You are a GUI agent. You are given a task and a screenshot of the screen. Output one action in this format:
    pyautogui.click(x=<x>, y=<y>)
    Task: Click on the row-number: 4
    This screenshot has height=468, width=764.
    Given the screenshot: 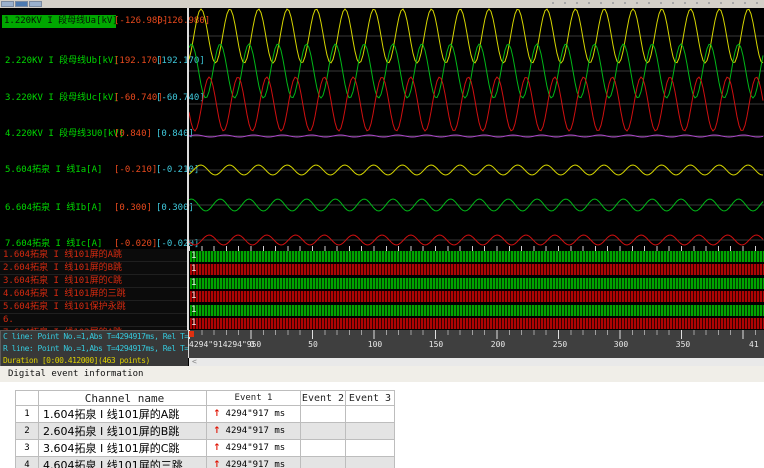 What is the action you would take?
    pyautogui.click(x=27, y=462)
    